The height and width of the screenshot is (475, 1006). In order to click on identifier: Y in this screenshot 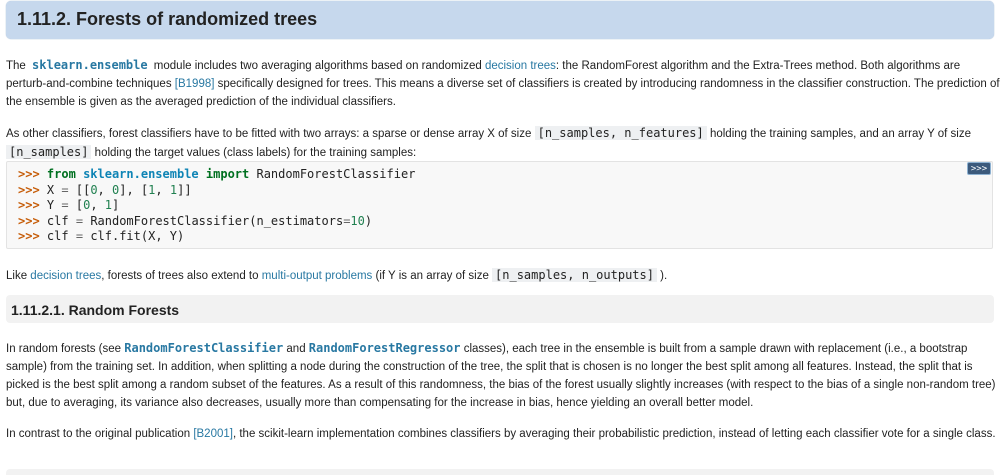, I will do `click(50, 205)`.